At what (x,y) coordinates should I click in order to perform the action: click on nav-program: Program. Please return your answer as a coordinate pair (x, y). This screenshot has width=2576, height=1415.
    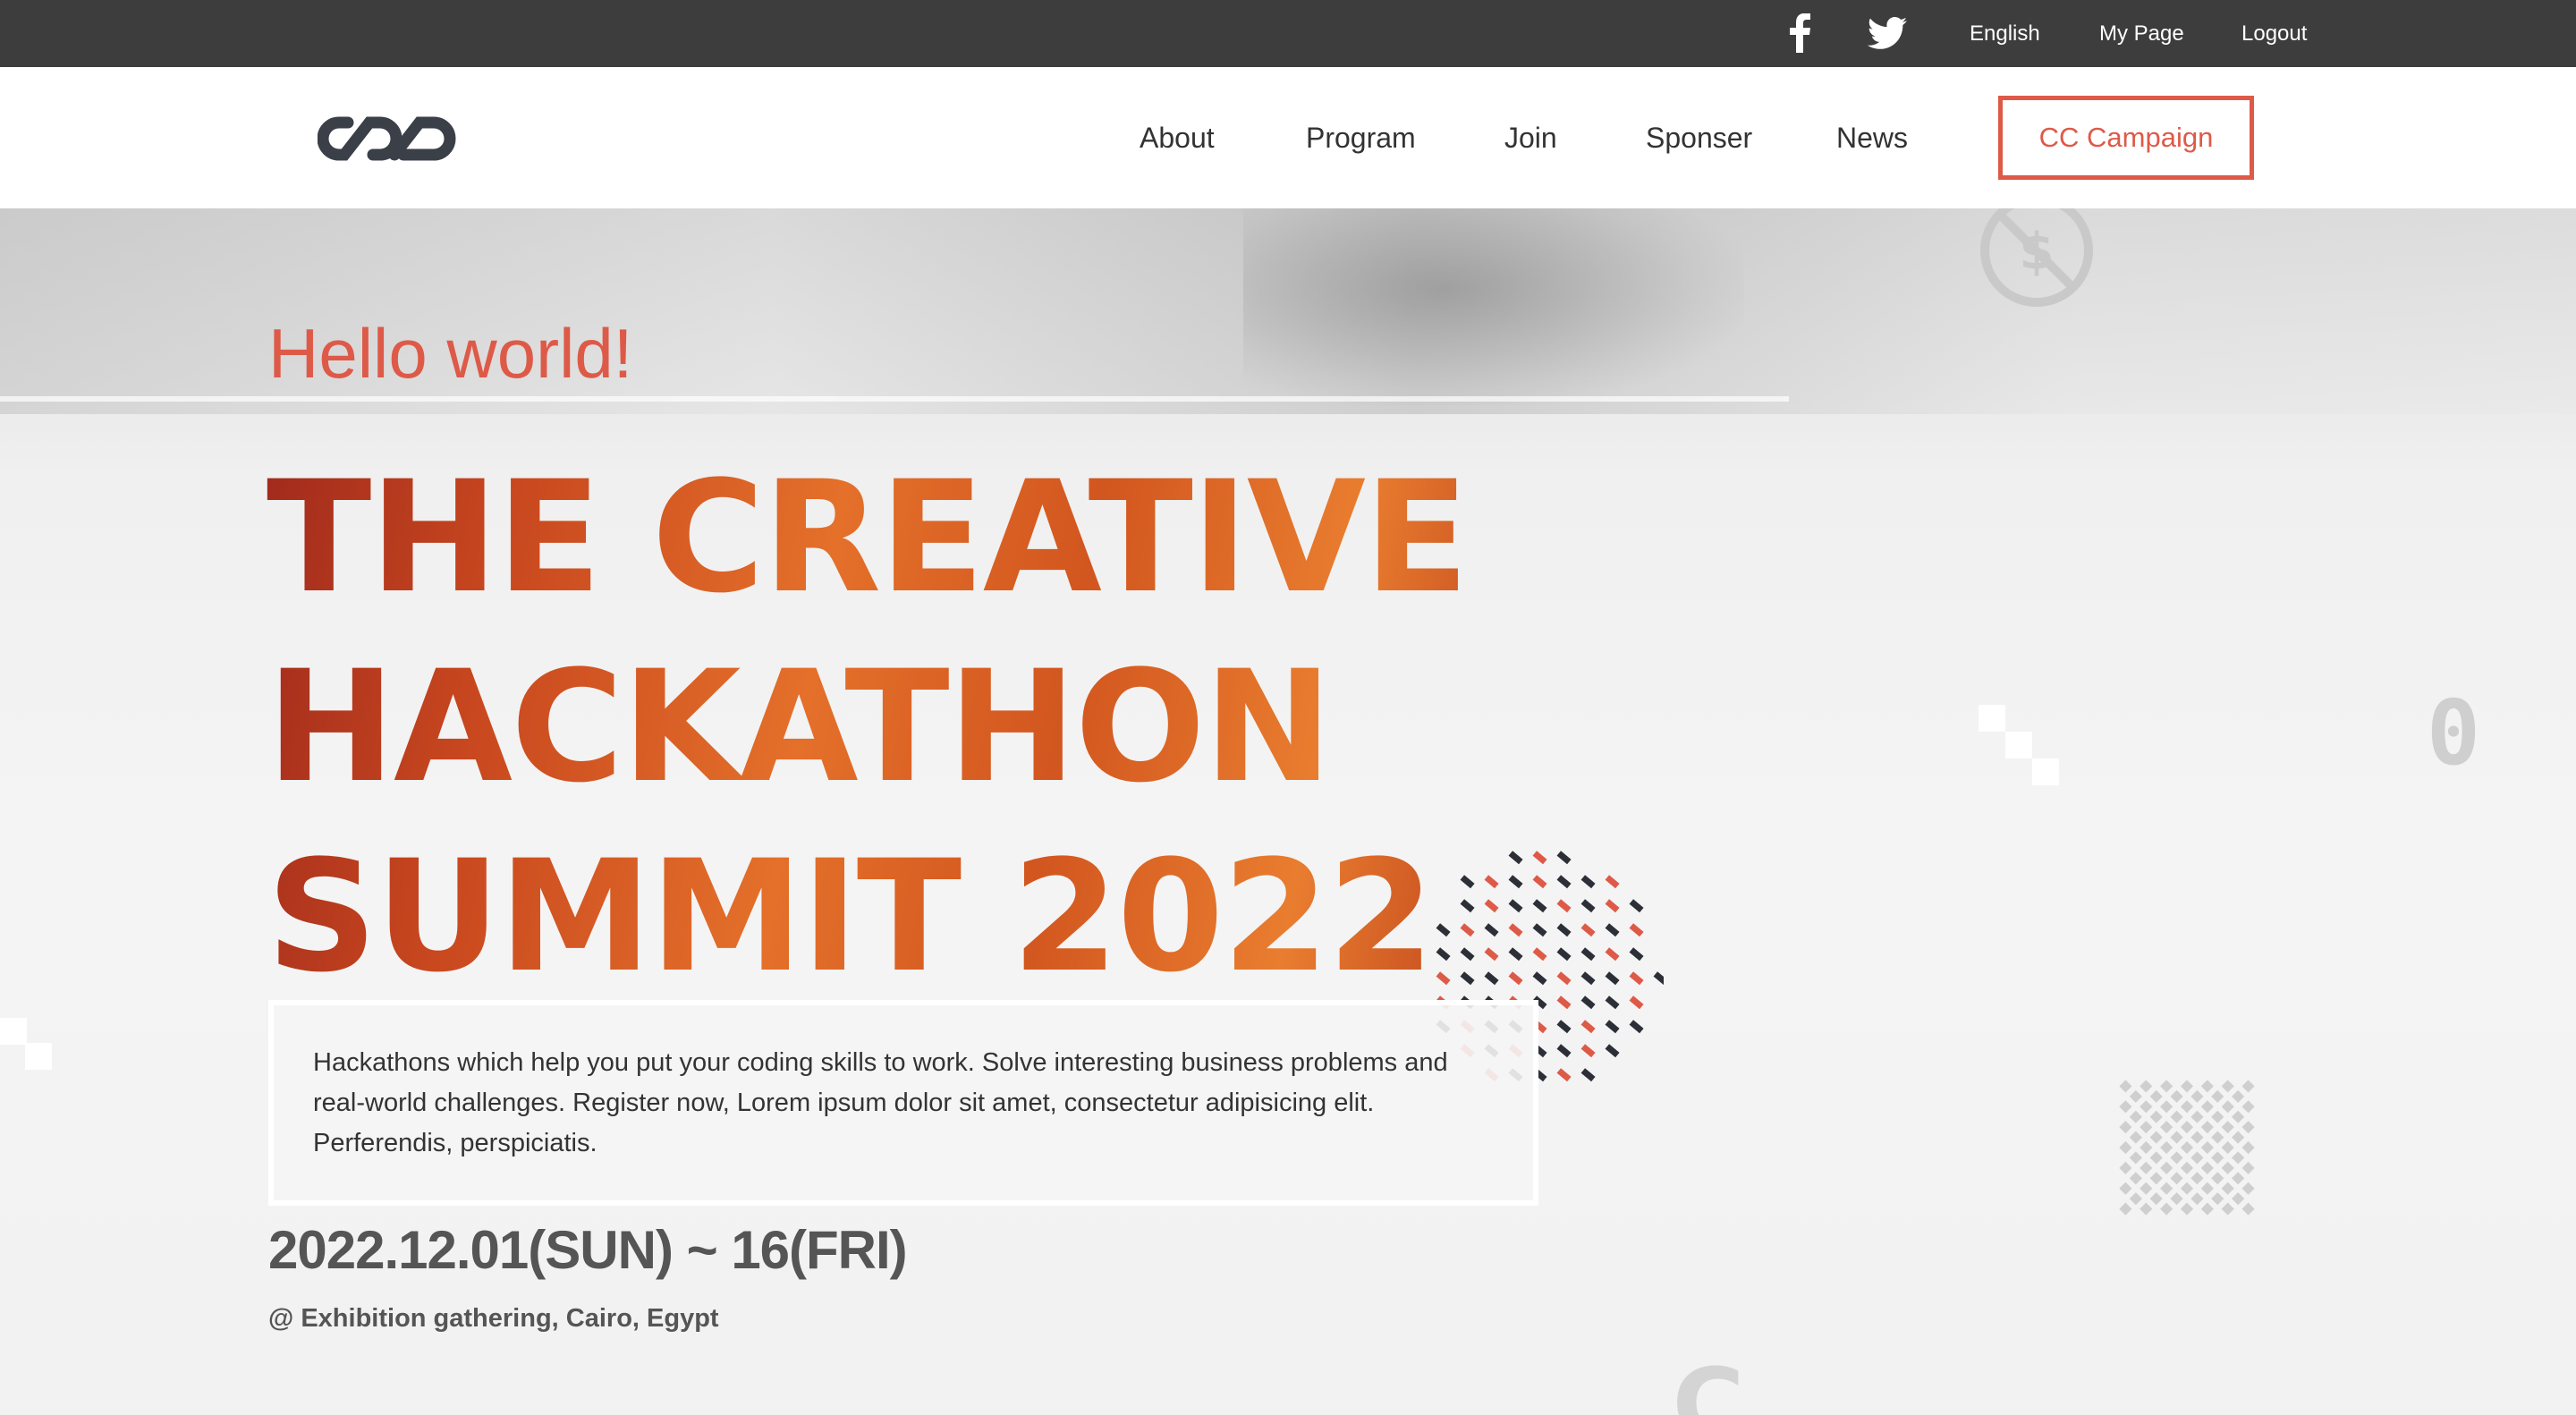
    Looking at the image, I should click on (1361, 138).